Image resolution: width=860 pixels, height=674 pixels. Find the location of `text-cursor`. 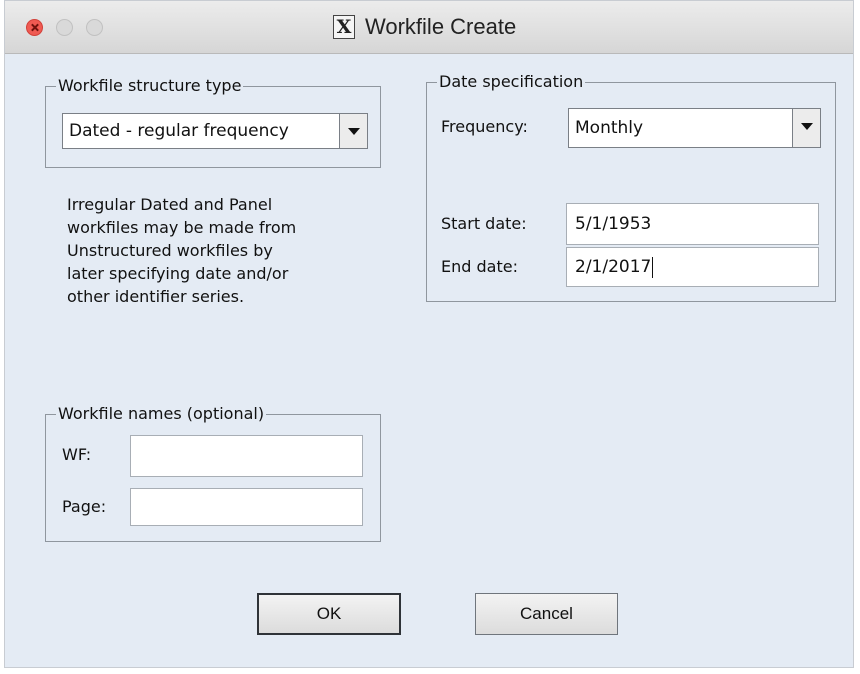

text-cursor is located at coordinates (653, 267).